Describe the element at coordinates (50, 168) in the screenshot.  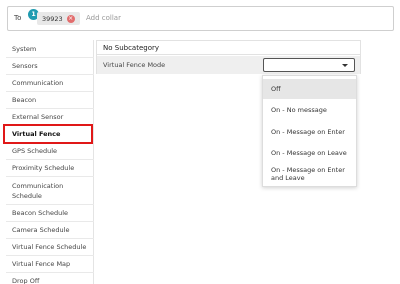
I see `sidebar-item-proximity-schedule: Proximity Schedule` at that location.